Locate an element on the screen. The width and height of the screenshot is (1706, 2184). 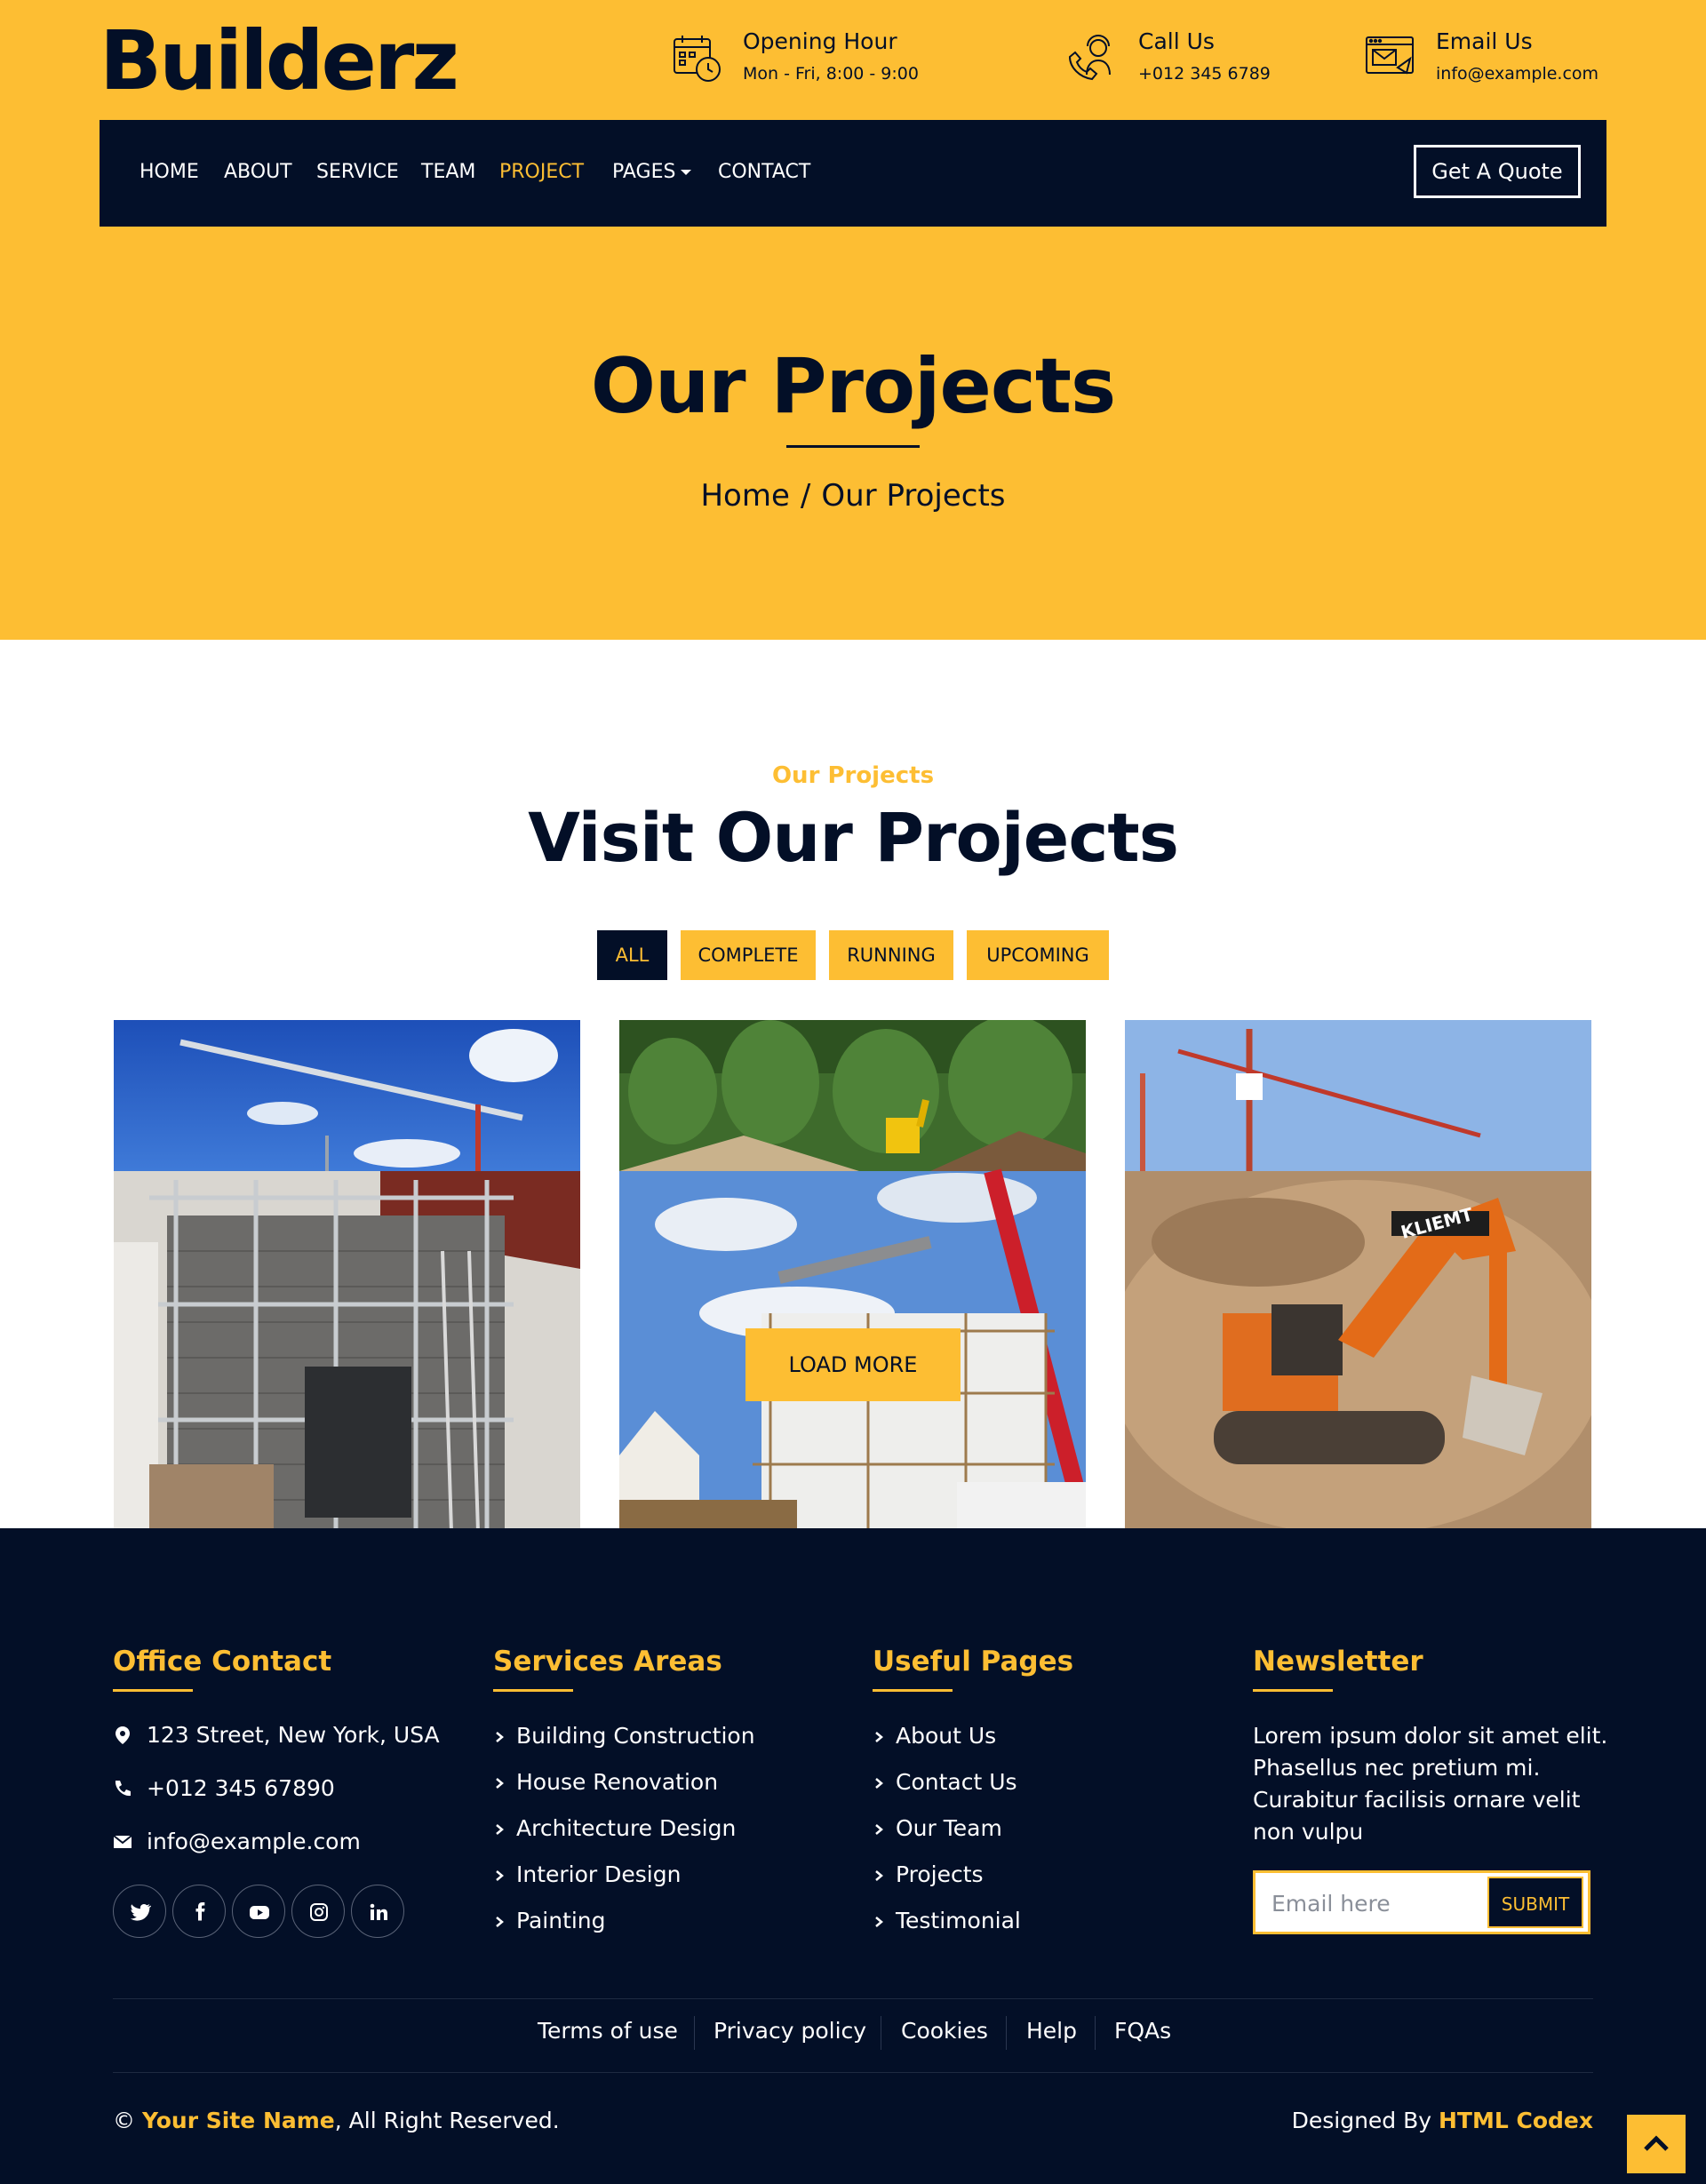
nav-service: SERVICE is located at coordinates (357, 172).